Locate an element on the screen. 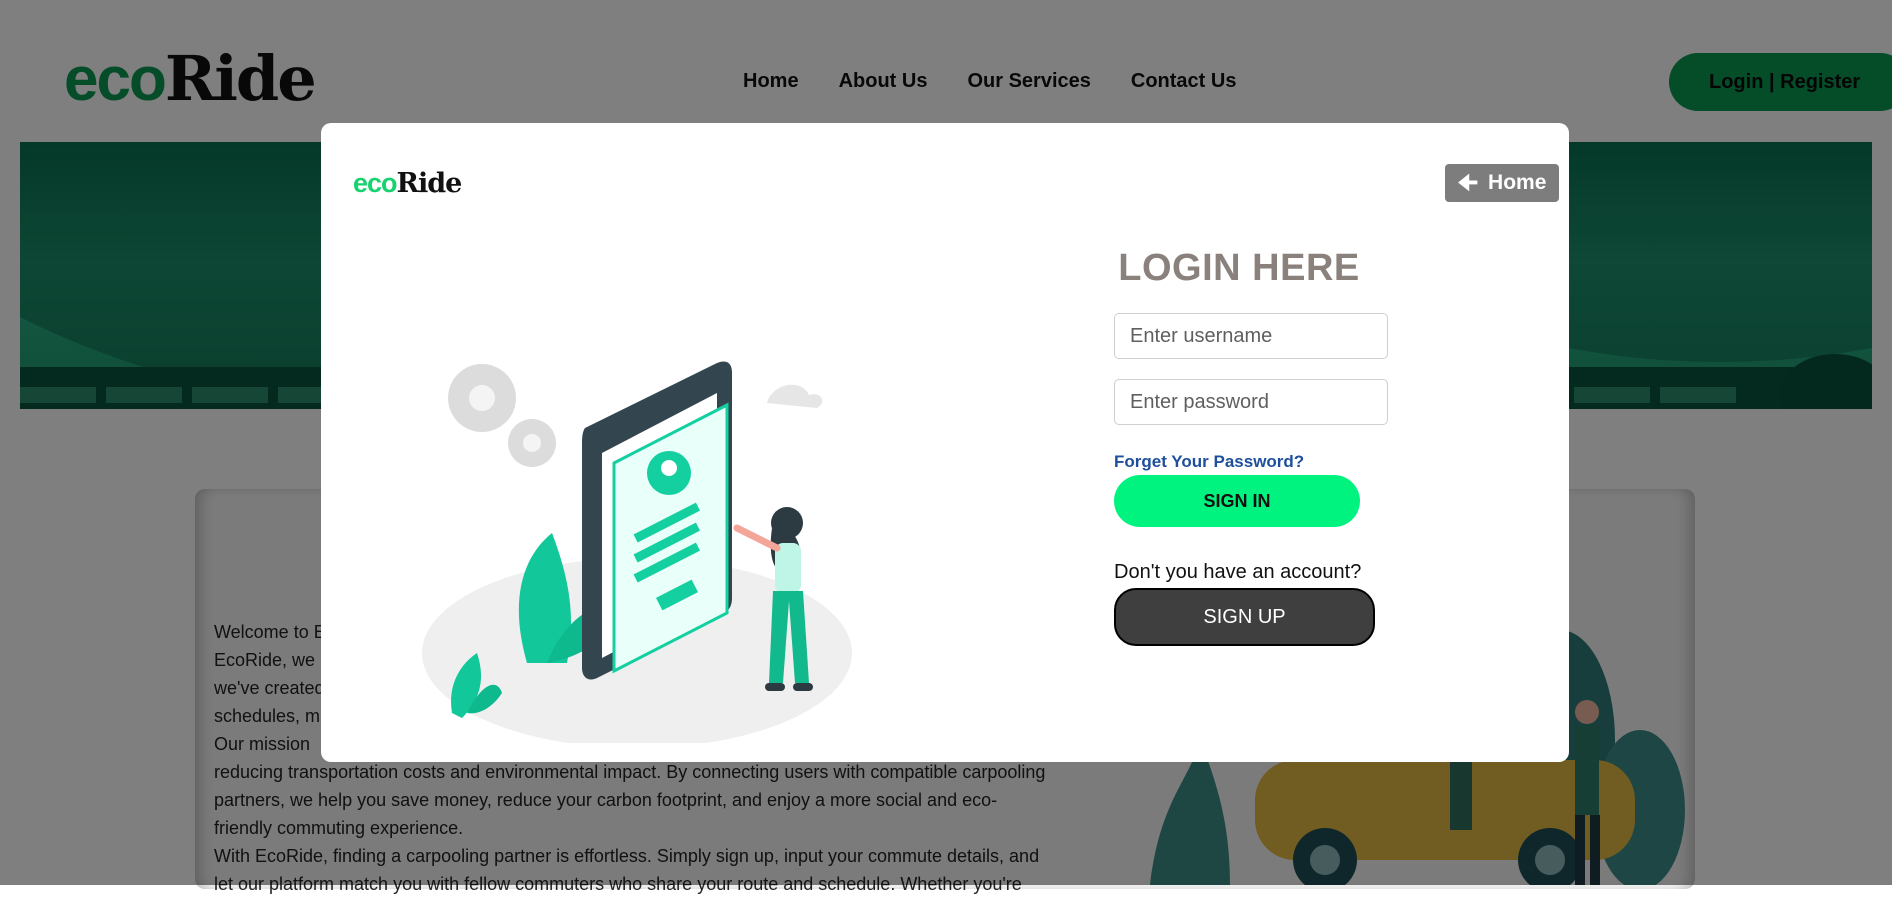 This screenshot has height=898, width=1892. modal-logo: ecoRide is located at coordinates (408, 183).